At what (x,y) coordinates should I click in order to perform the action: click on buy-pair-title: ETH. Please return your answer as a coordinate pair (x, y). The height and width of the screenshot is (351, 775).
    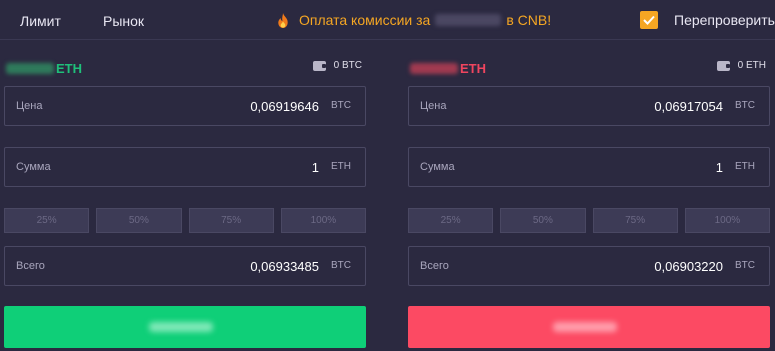
    Looking at the image, I should click on (44, 68).